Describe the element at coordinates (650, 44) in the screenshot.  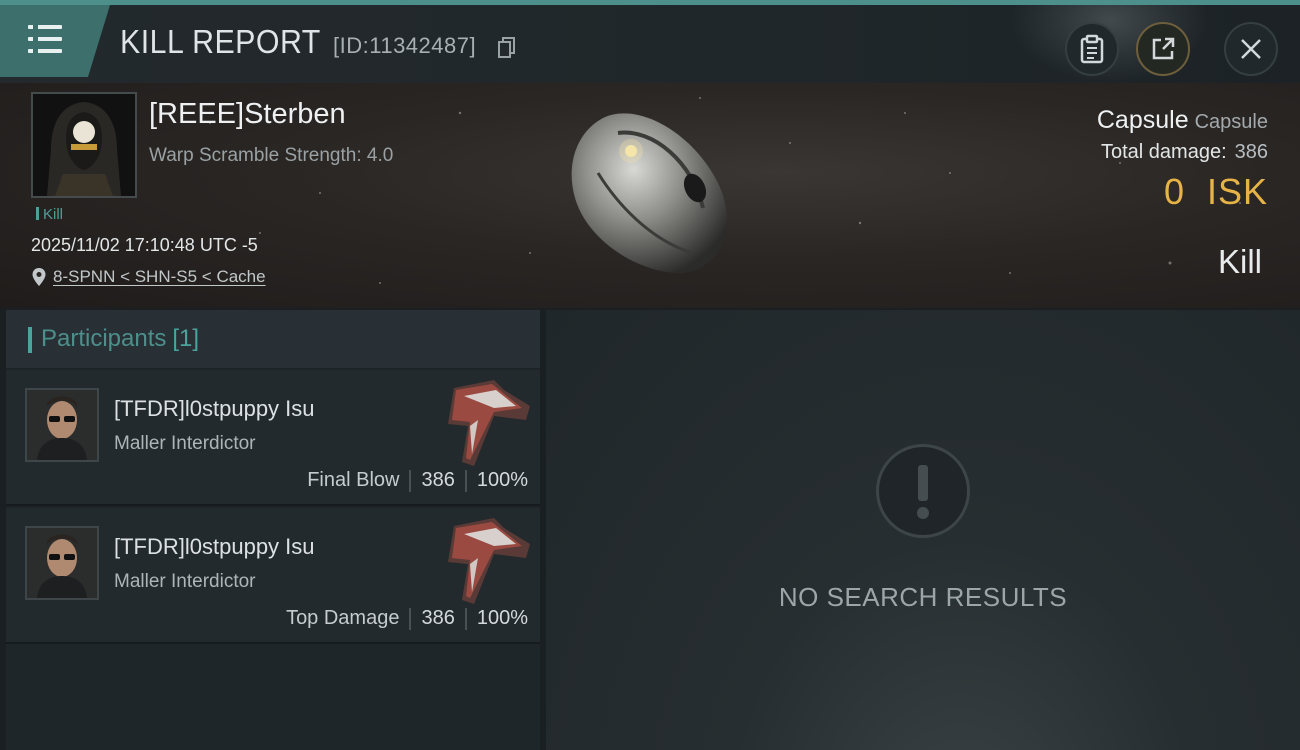
I see `header-bar: KILL REPORT [ID:11342487]` at that location.